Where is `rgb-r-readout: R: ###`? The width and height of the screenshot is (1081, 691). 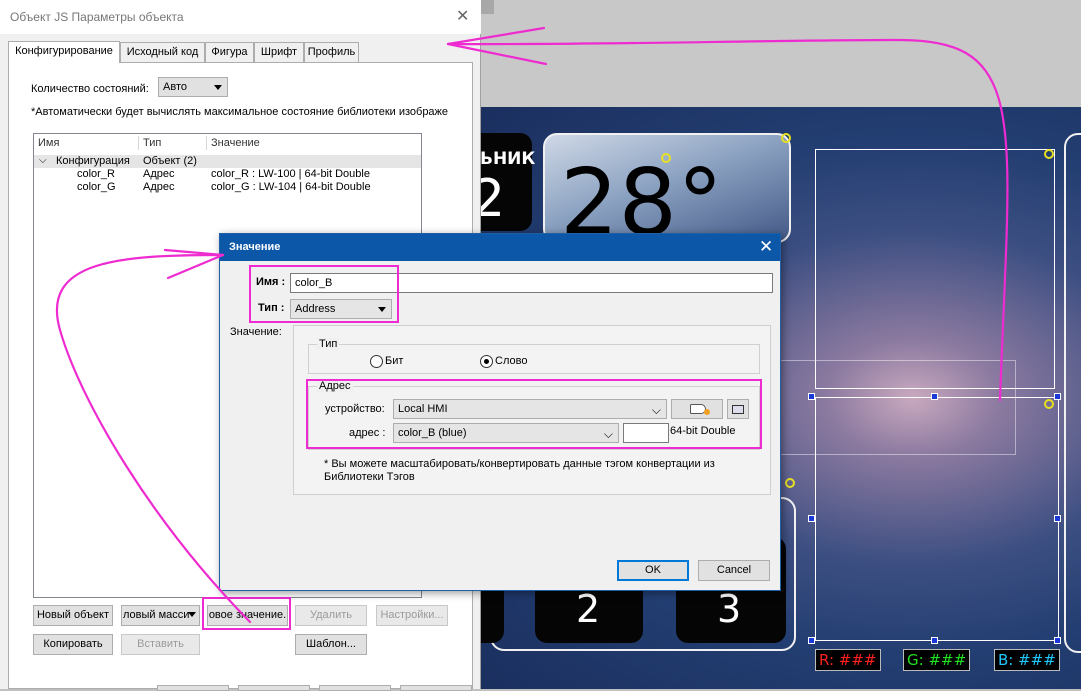 rgb-r-readout: R: ### is located at coordinates (848, 660).